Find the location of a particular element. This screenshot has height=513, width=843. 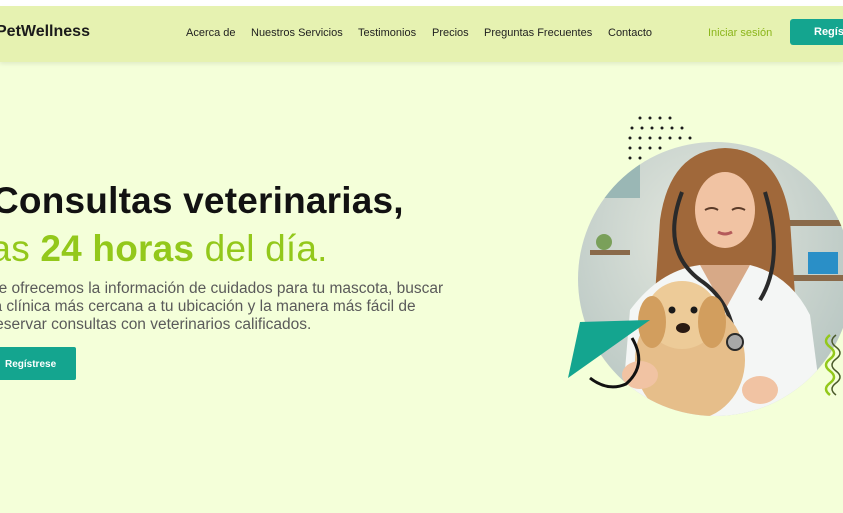

nav-link-contacto: Contacto is located at coordinates (630, 33).